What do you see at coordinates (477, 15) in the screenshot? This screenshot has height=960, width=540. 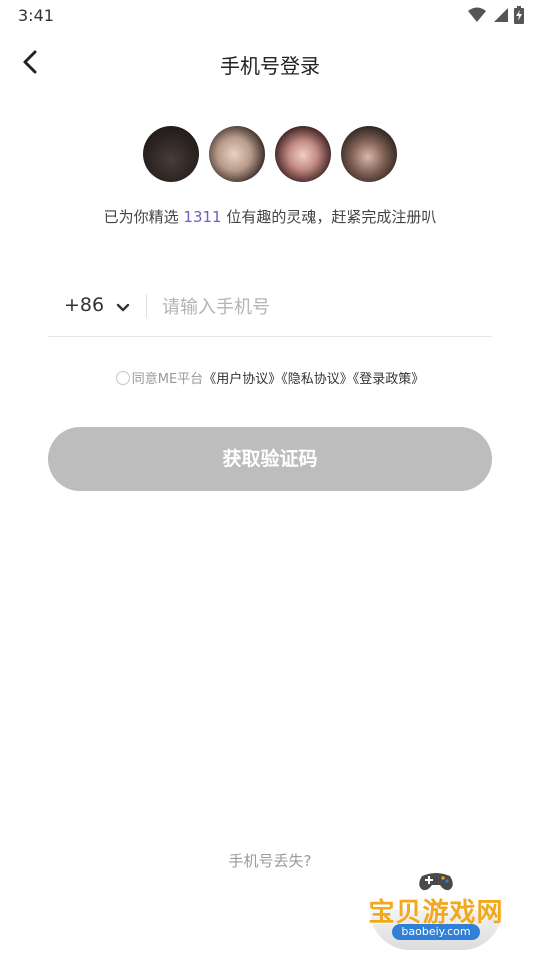 I see `wifi-icon` at bounding box center [477, 15].